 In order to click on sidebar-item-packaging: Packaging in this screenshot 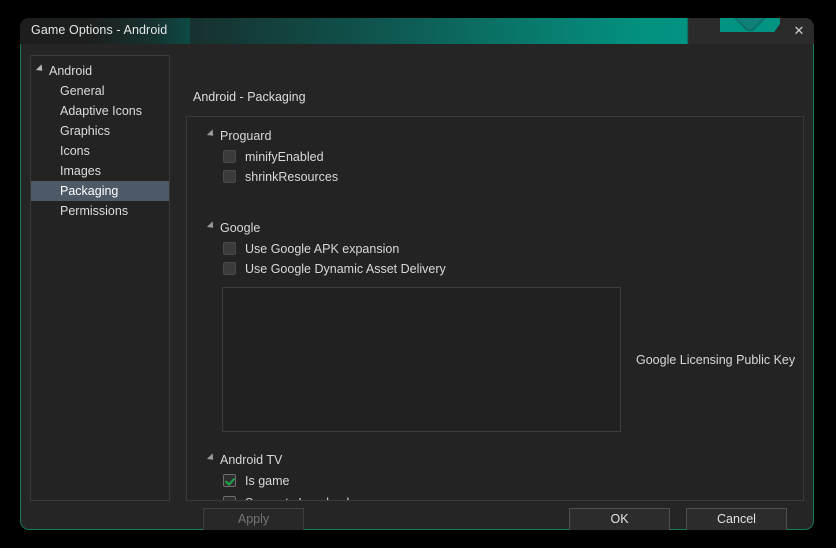, I will do `click(100, 191)`.